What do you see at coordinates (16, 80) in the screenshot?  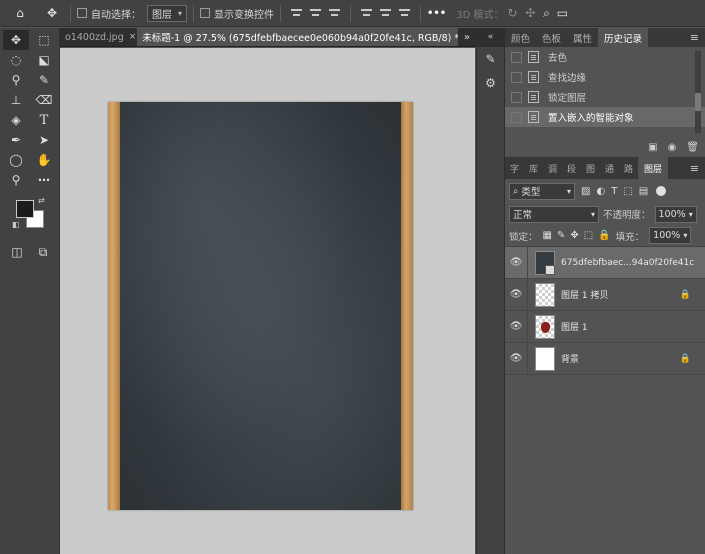 I see `eyedropper-tool-icon: ⚲` at bounding box center [16, 80].